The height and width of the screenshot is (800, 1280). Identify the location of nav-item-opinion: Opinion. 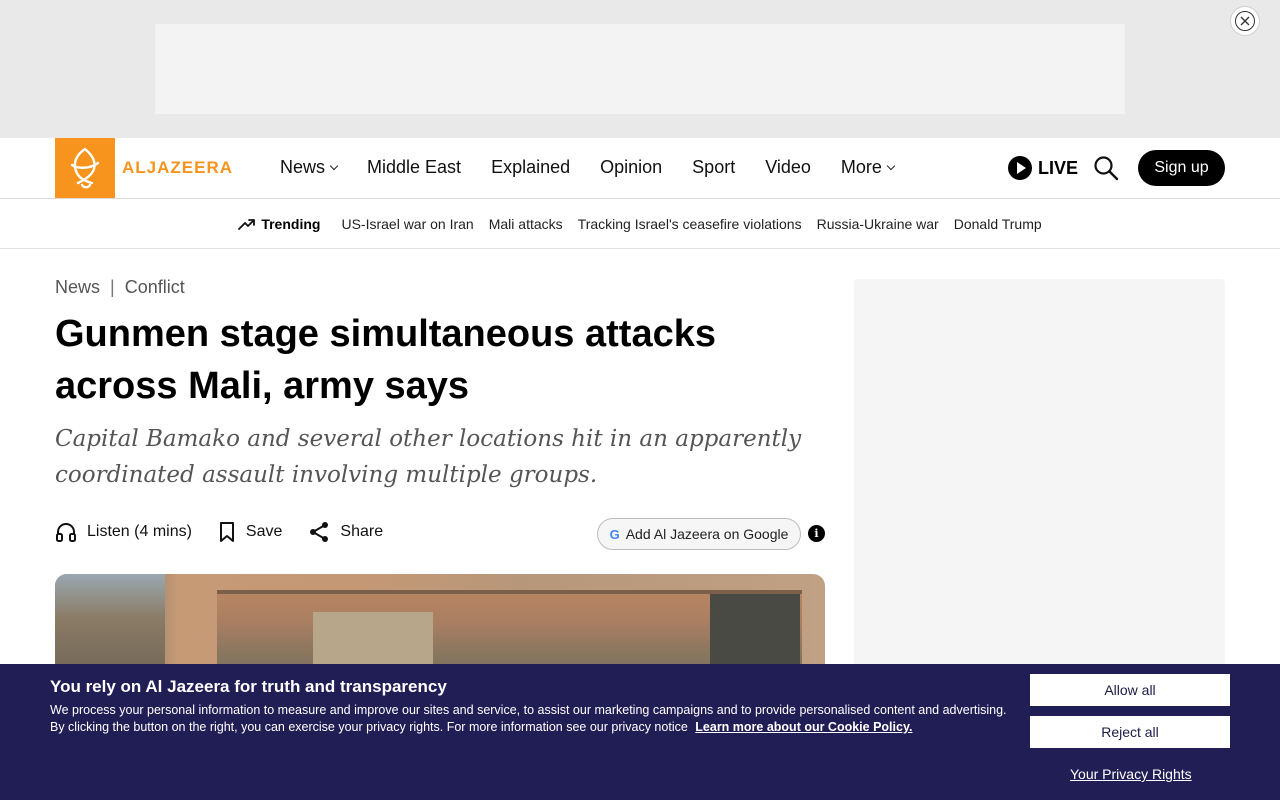
(631, 167).